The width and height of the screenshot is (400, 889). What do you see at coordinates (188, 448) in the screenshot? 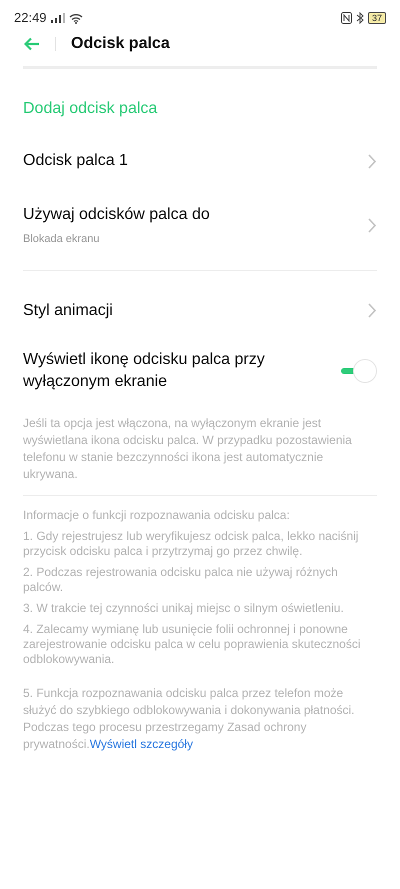
I see `toggle-description: Jeśli ta opcja jest włączona, na wyłączonym ekranie jest wyświetlana ikona odcisku palca. W przypadku pozostawienia telefonu w stanie bezczynności ikona jest automatycznie ukrywana.` at bounding box center [188, 448].